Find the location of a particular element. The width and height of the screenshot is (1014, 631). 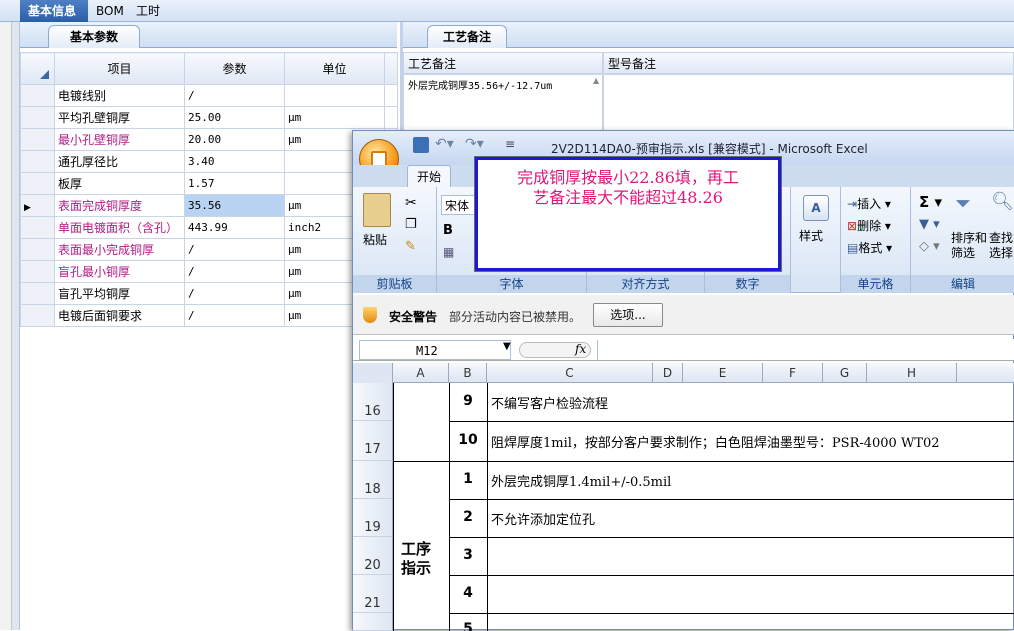

param-row: 最小孔壁铜厚 20.00 μm is located at coordinates (209, 139).